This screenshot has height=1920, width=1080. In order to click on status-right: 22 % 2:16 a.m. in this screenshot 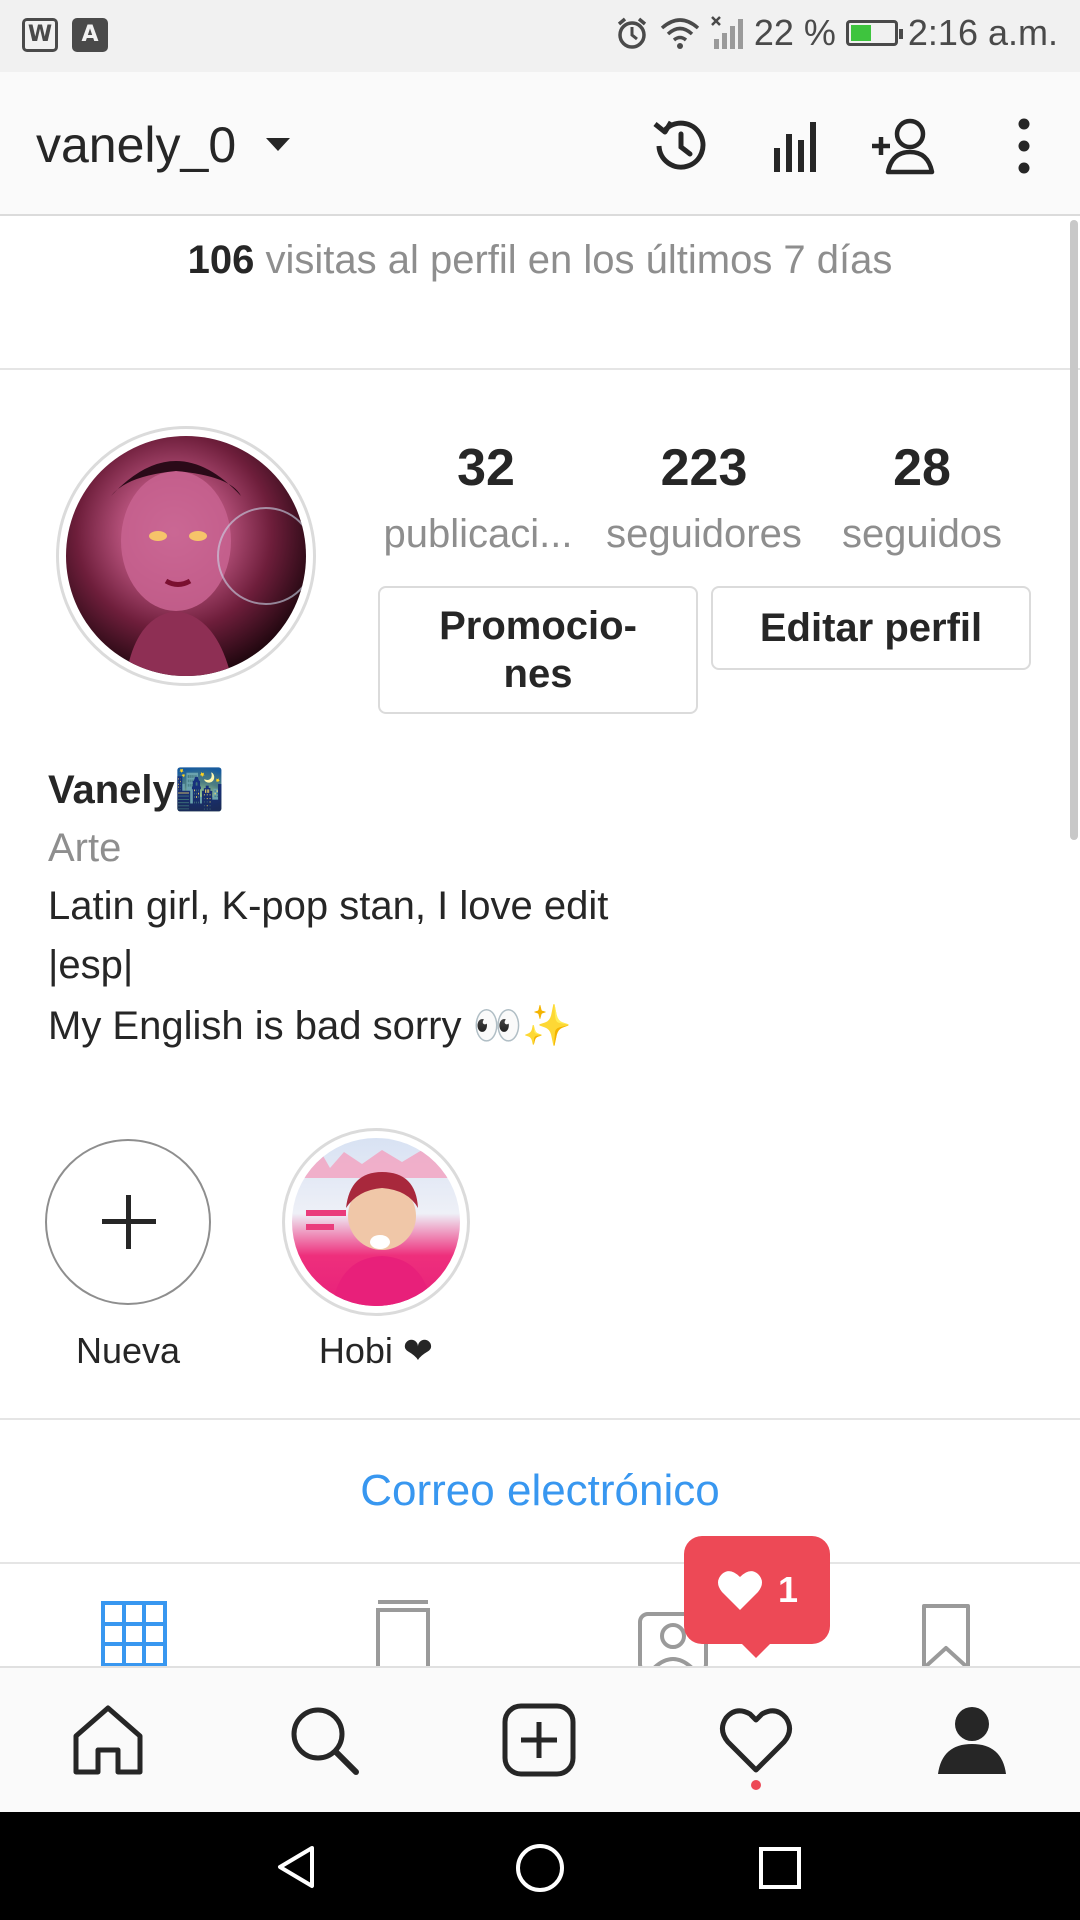, I will do `click(836, 33)`.